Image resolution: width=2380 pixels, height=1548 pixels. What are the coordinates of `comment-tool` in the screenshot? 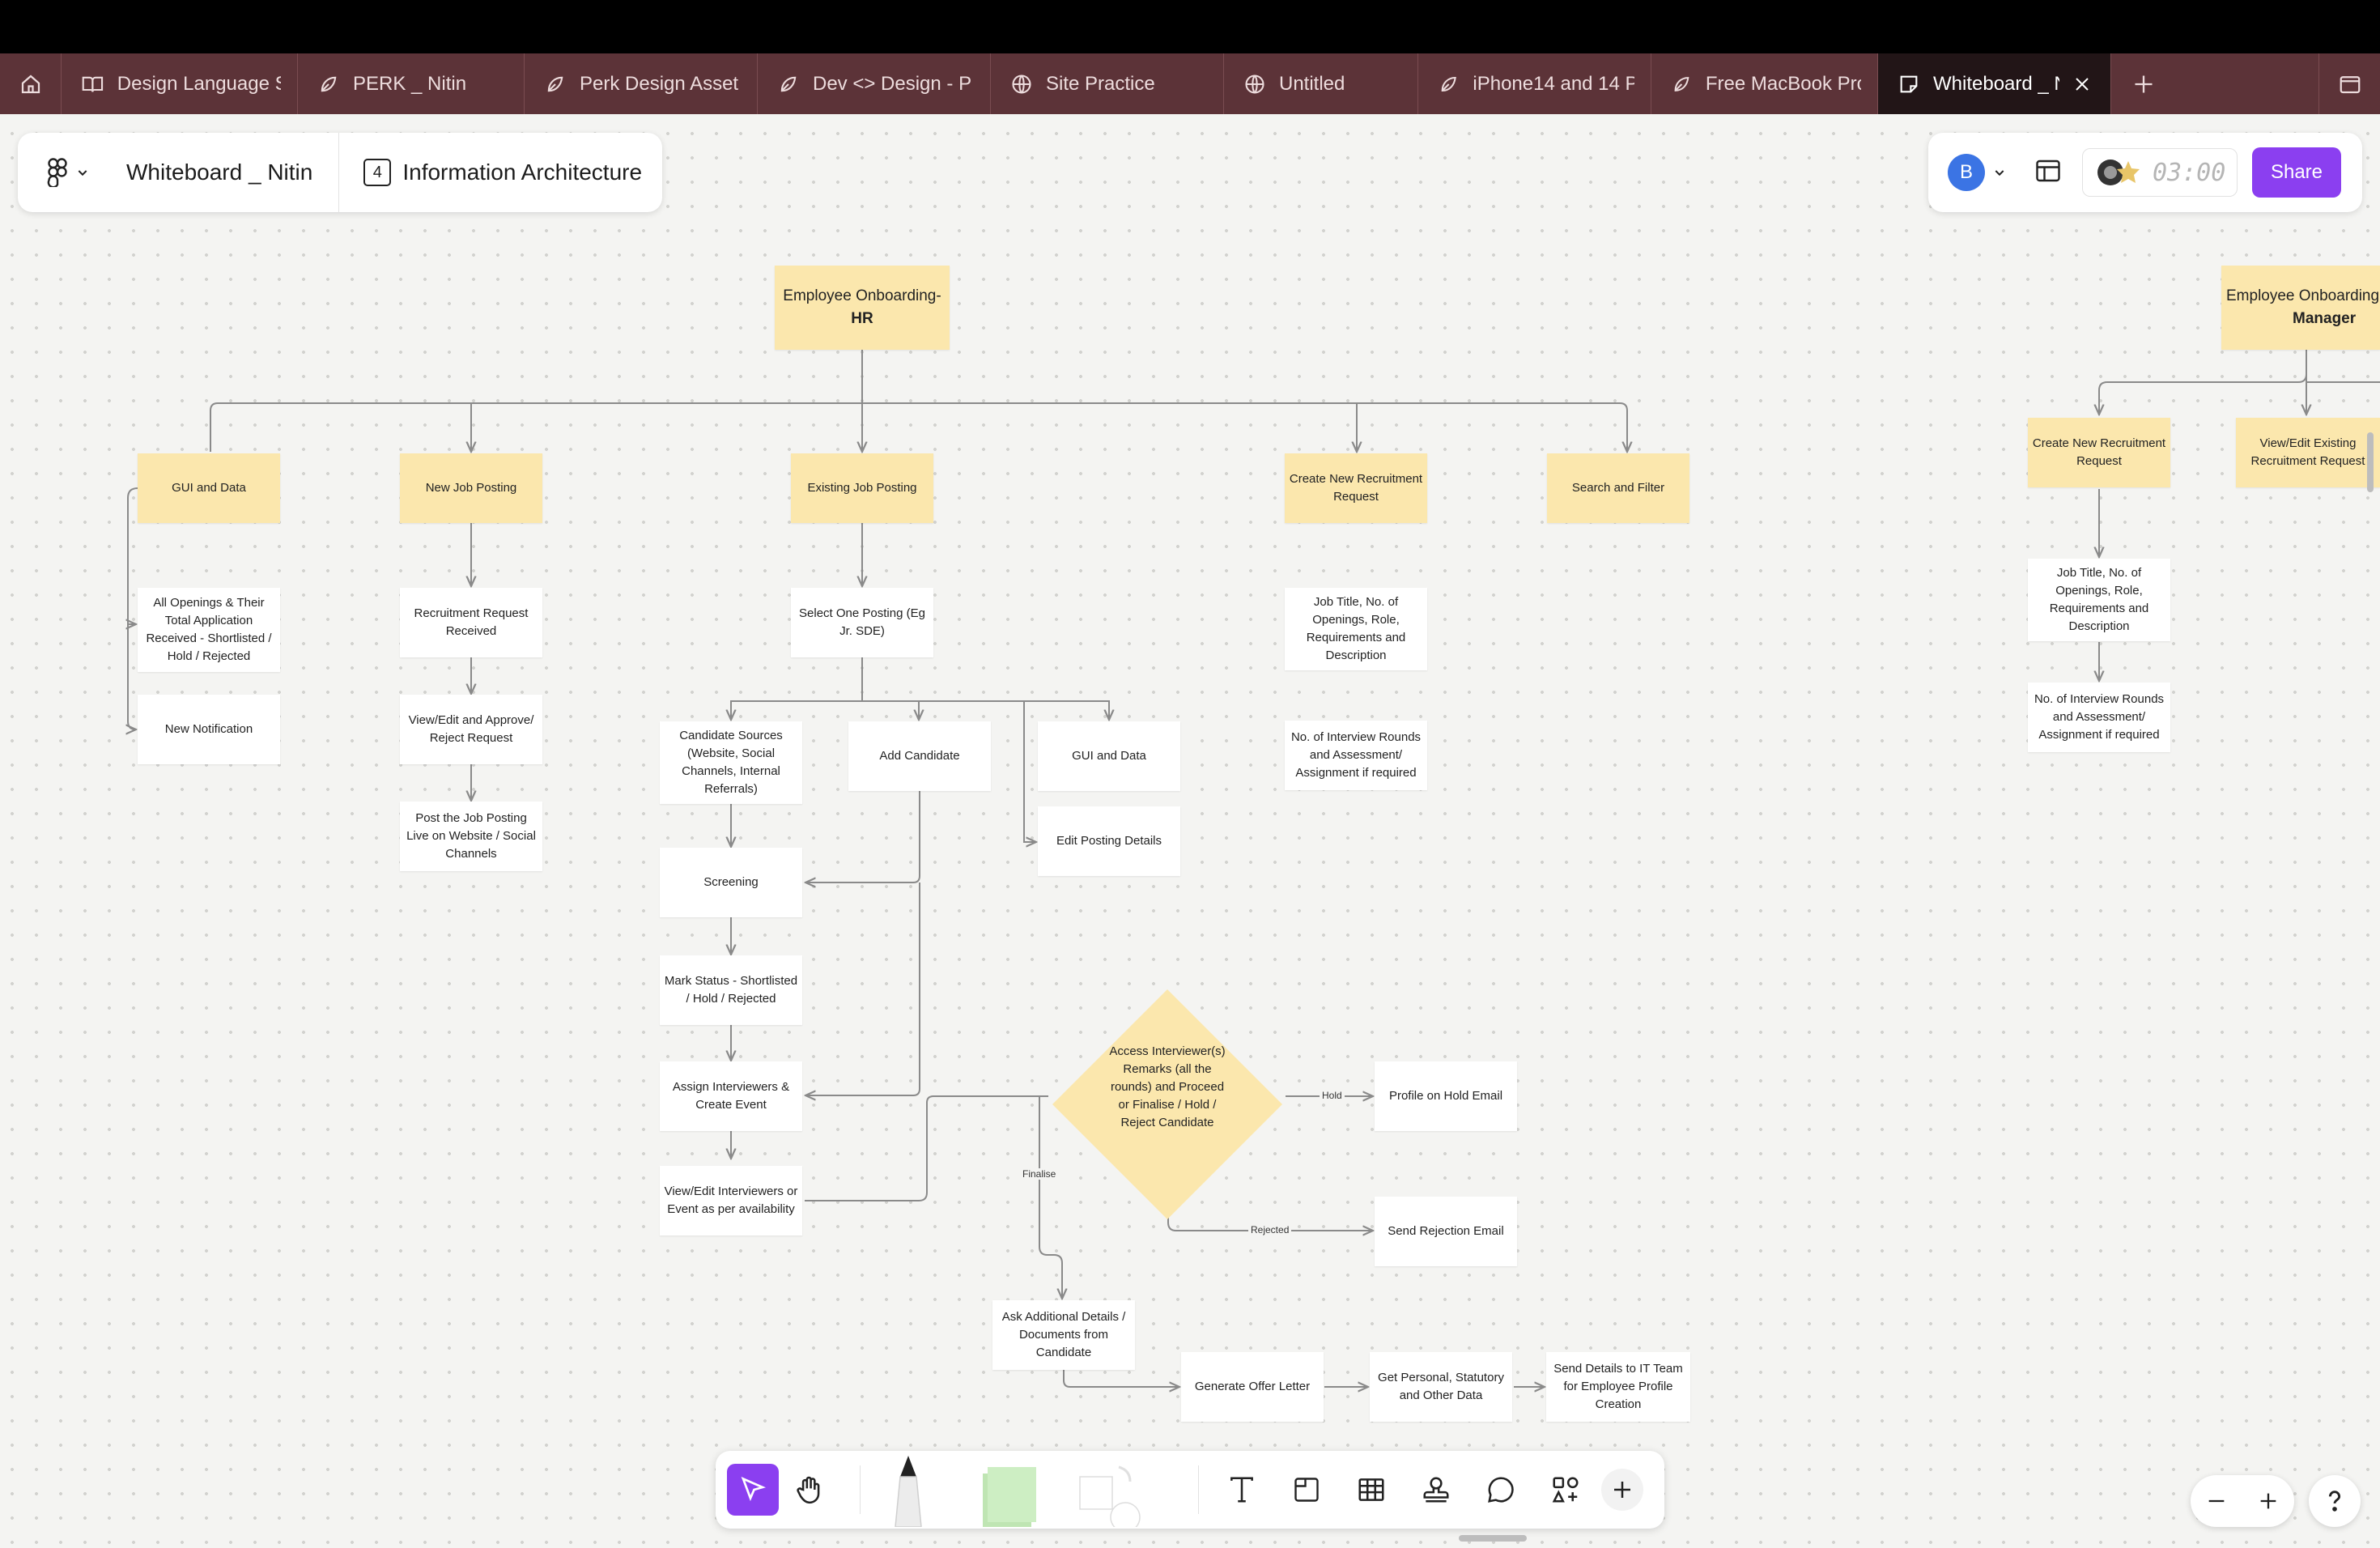 It's located at (1501, 1490).